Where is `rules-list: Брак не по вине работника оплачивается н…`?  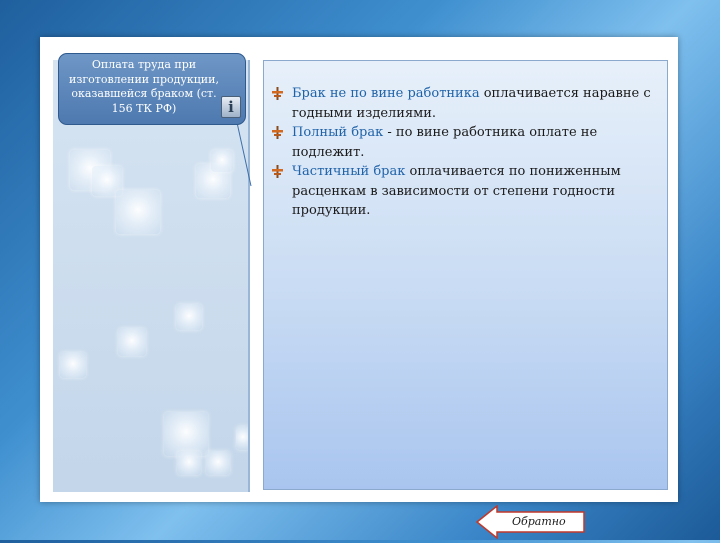 rules-list: Брак не по вине работника оплачивается н… is located at coordinates (462, 152).